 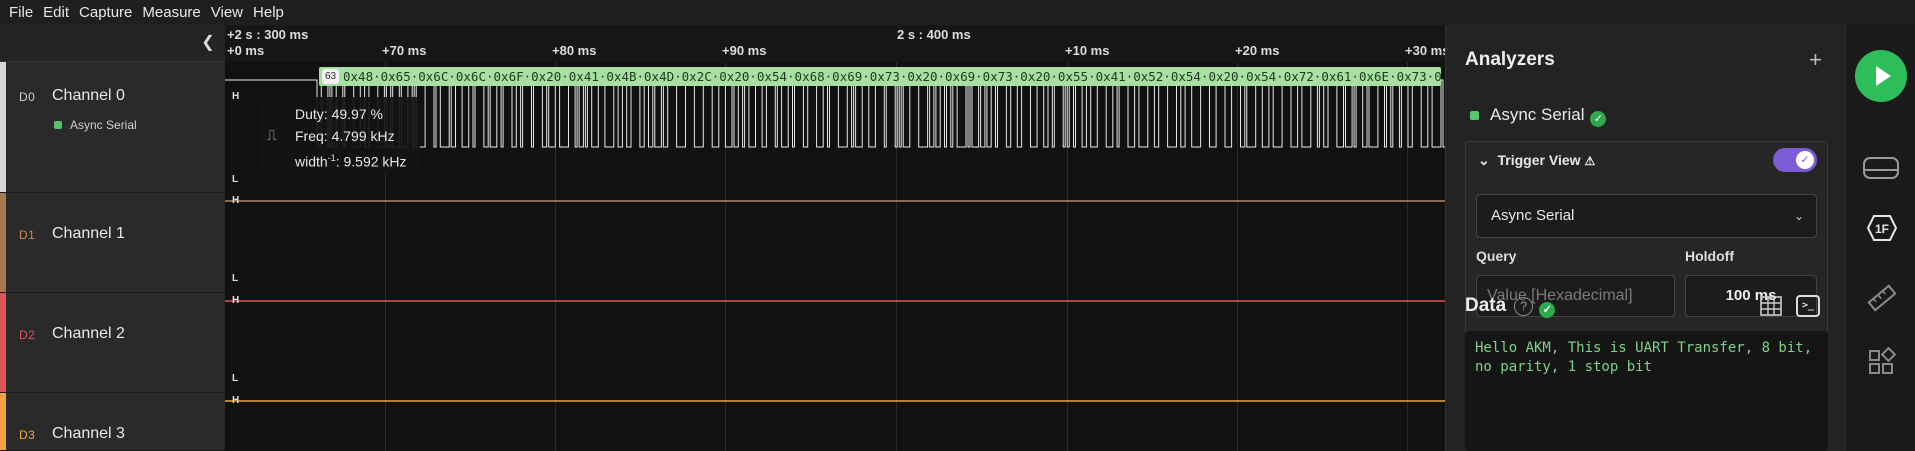 I want to click on data-section-title: Data? ✓, so click(x=1510, y=306).